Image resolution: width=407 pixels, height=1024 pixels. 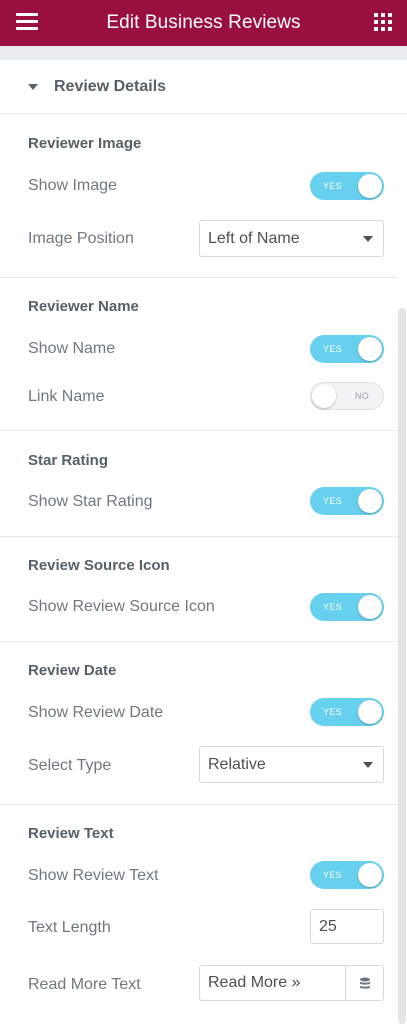 What do you see at coordinates (203, 53) in the screenshot?
I see `header-divider` at bounding box center [203, 53].